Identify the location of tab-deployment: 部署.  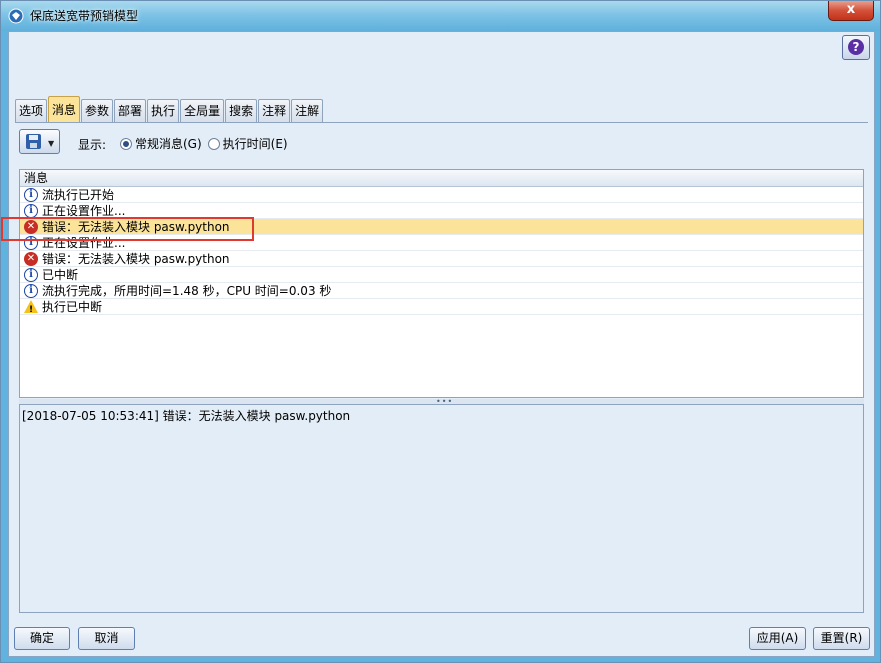
(130, 110).